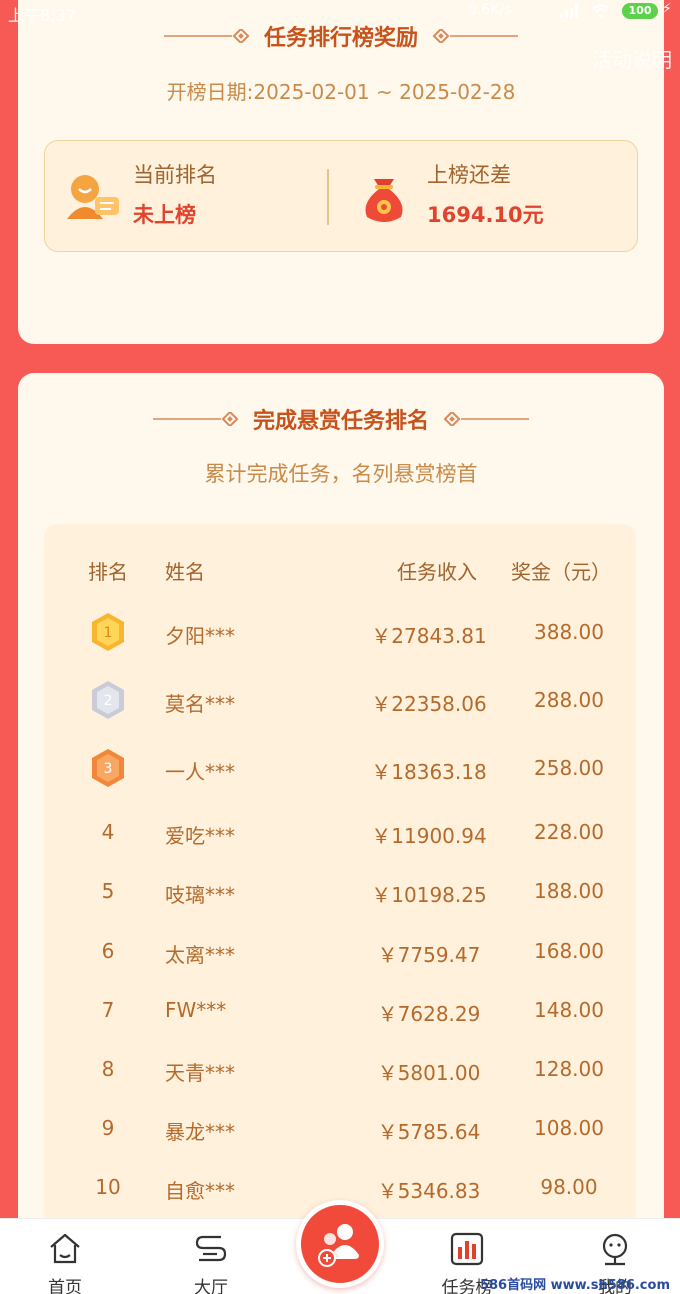  I want to click on row-bonus: 288.00, so click(569, 700).